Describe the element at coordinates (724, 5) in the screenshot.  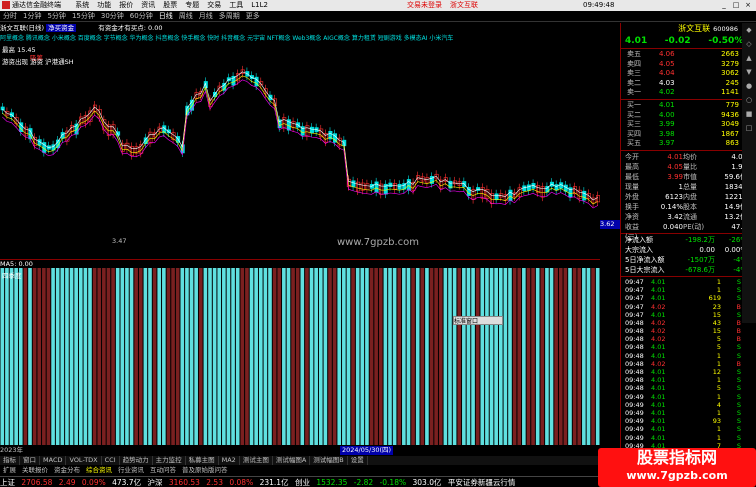
I see `minimize-icon: _` at that location.